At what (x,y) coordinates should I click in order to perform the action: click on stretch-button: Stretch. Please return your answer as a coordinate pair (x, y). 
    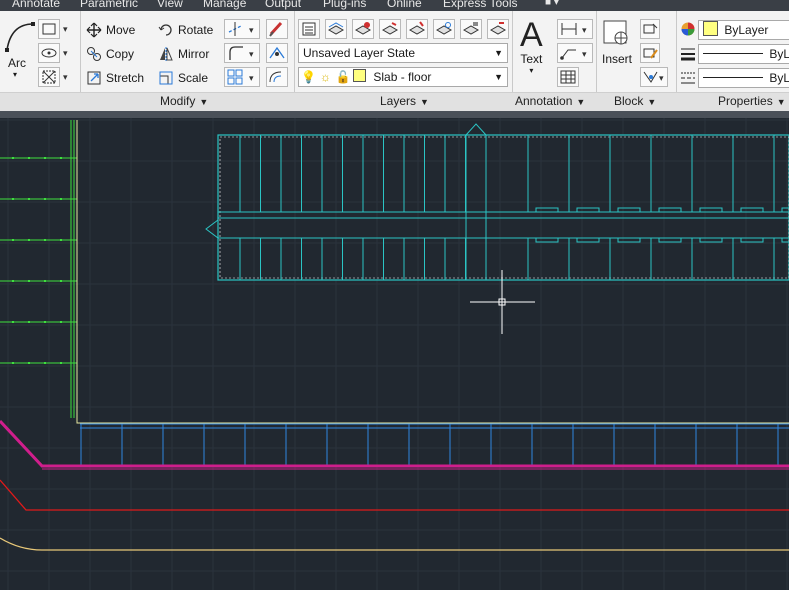
    Looking at the image, I should click on (115, 78).